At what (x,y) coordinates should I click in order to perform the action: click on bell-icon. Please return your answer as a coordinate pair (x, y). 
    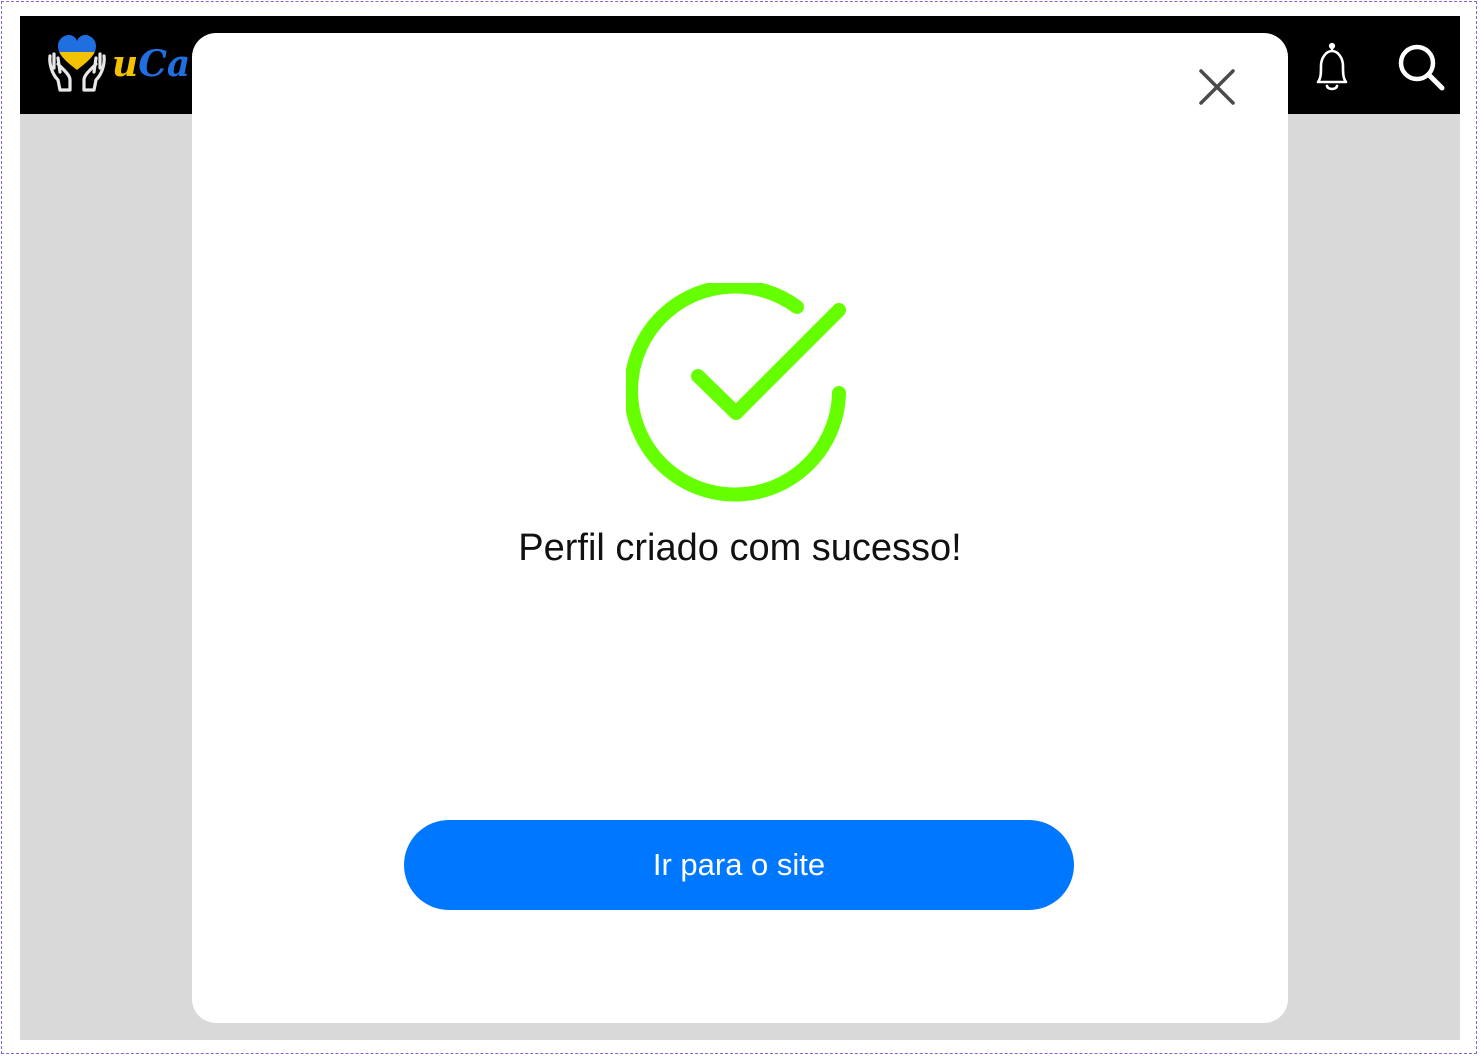
    Looking at the image, I should click on (1332, 67).